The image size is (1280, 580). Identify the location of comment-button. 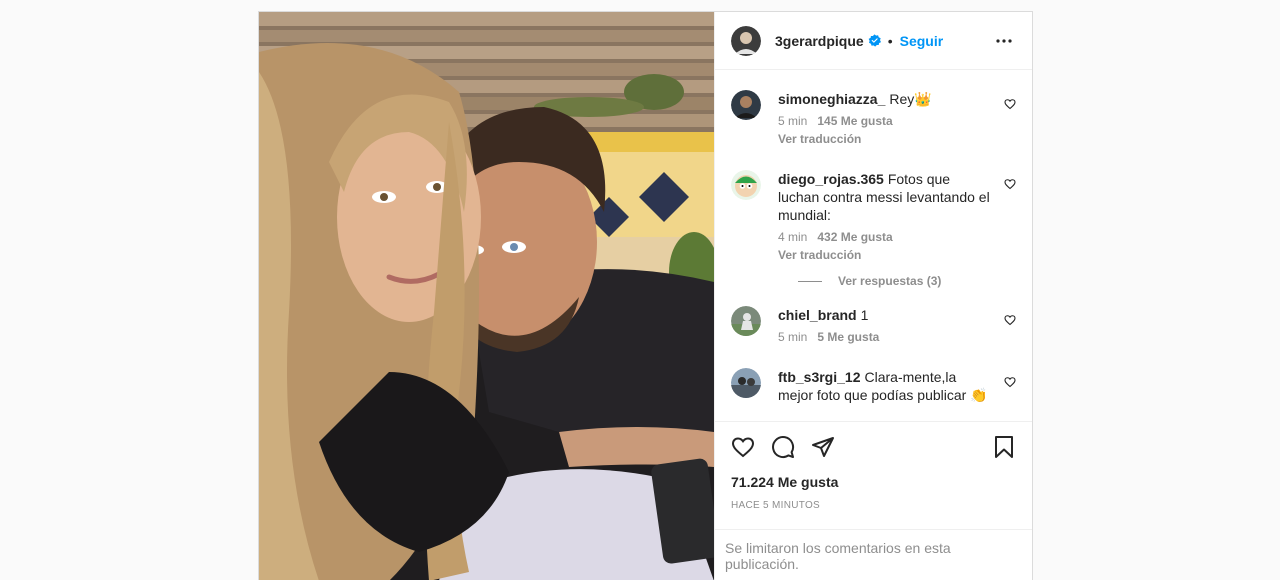
(783, 447).